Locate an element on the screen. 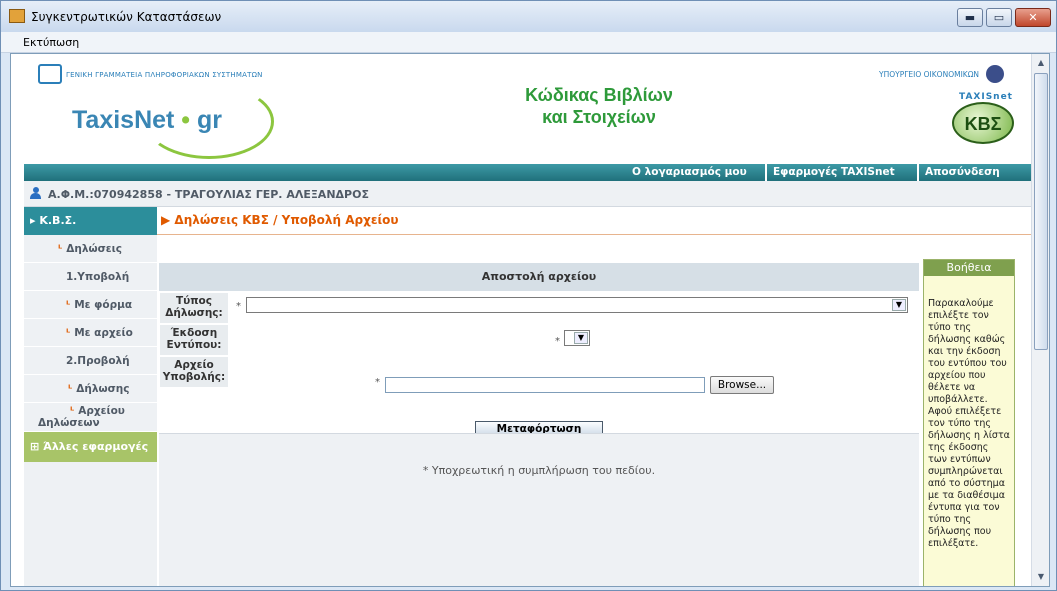 The width and height of the screenshot is (1057, 591). headline-line-1: Κώδικας Βιβλίων is located at coordinates (599, 95).